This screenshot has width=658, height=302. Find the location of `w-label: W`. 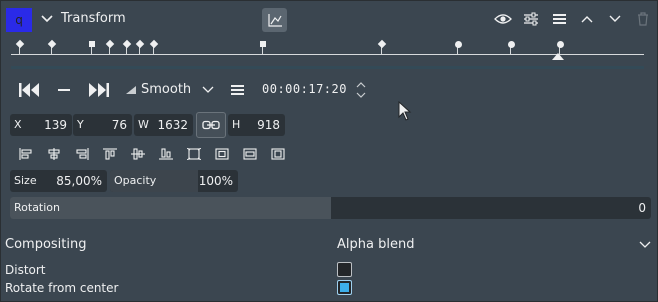

w-label: W is located at coordinates (143, 124).